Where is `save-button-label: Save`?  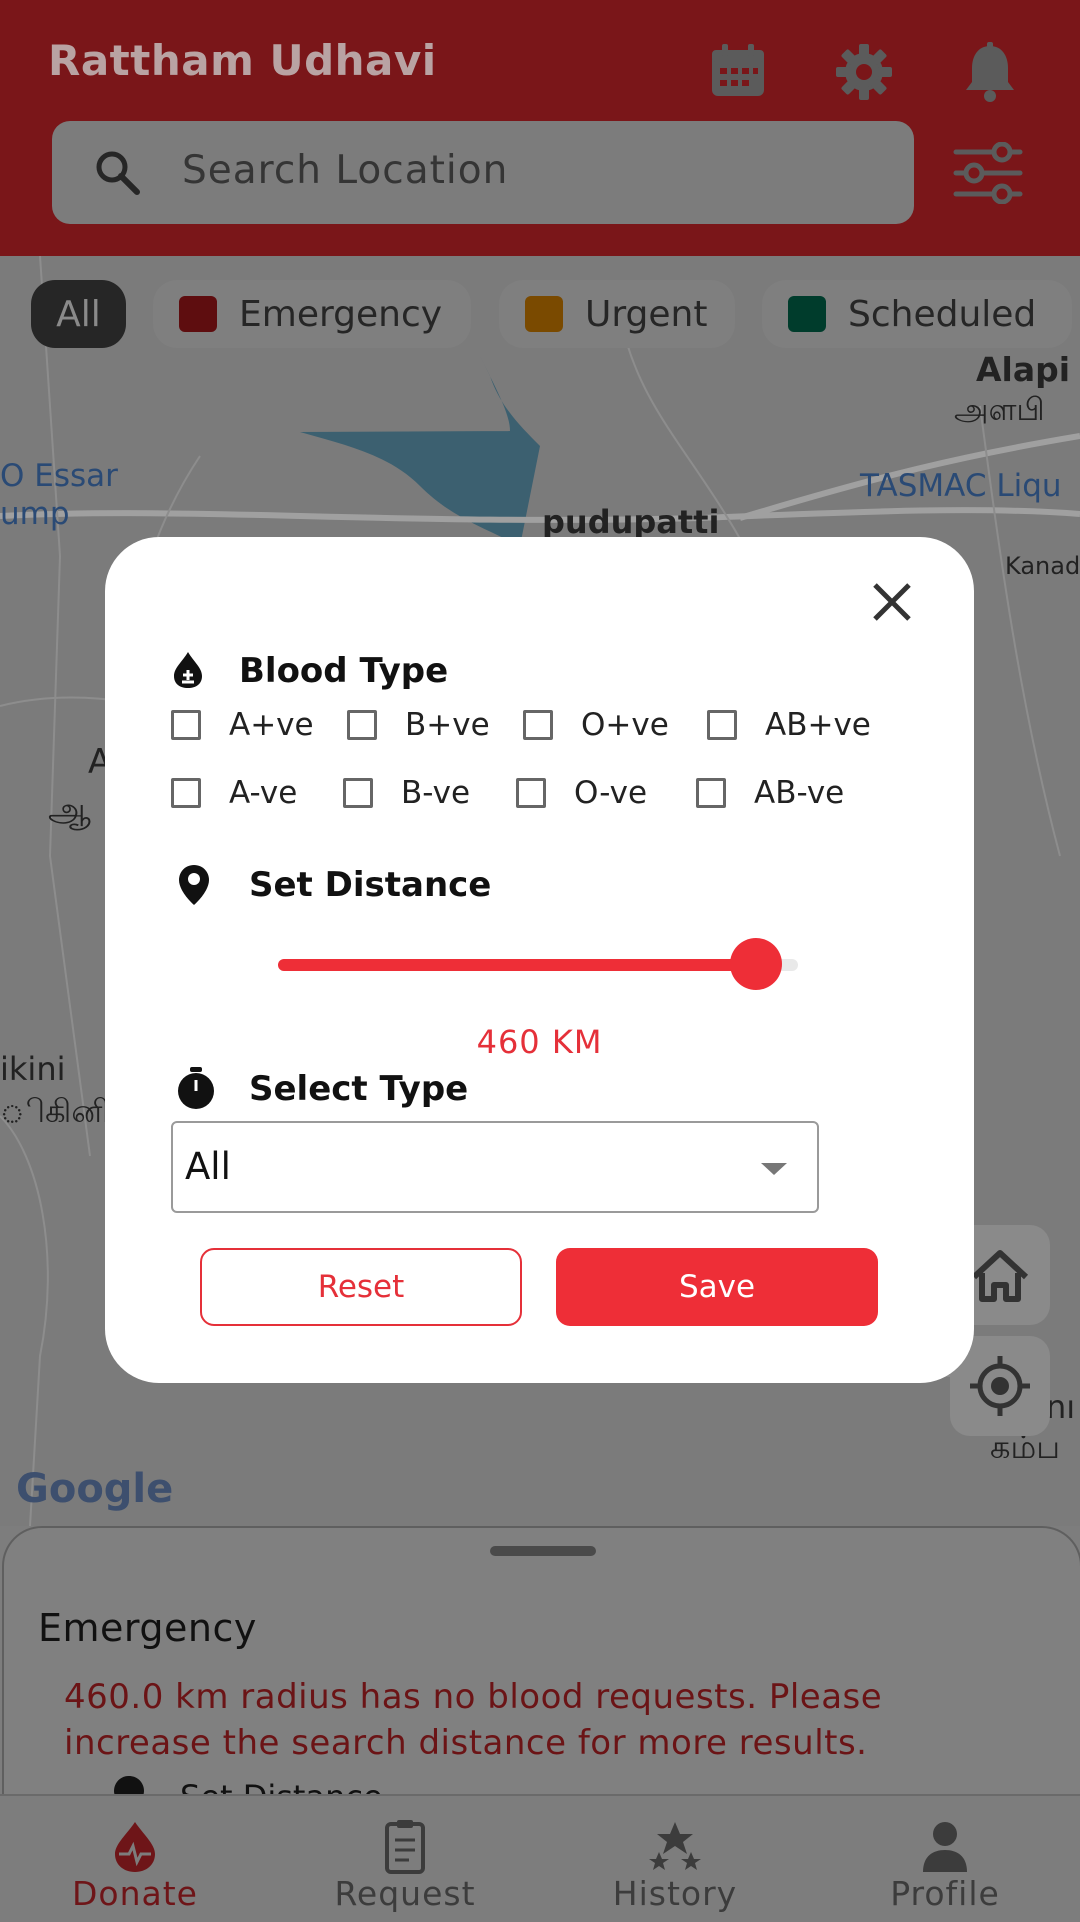
save-button-label: Save is located at coordinates (717, 1287).